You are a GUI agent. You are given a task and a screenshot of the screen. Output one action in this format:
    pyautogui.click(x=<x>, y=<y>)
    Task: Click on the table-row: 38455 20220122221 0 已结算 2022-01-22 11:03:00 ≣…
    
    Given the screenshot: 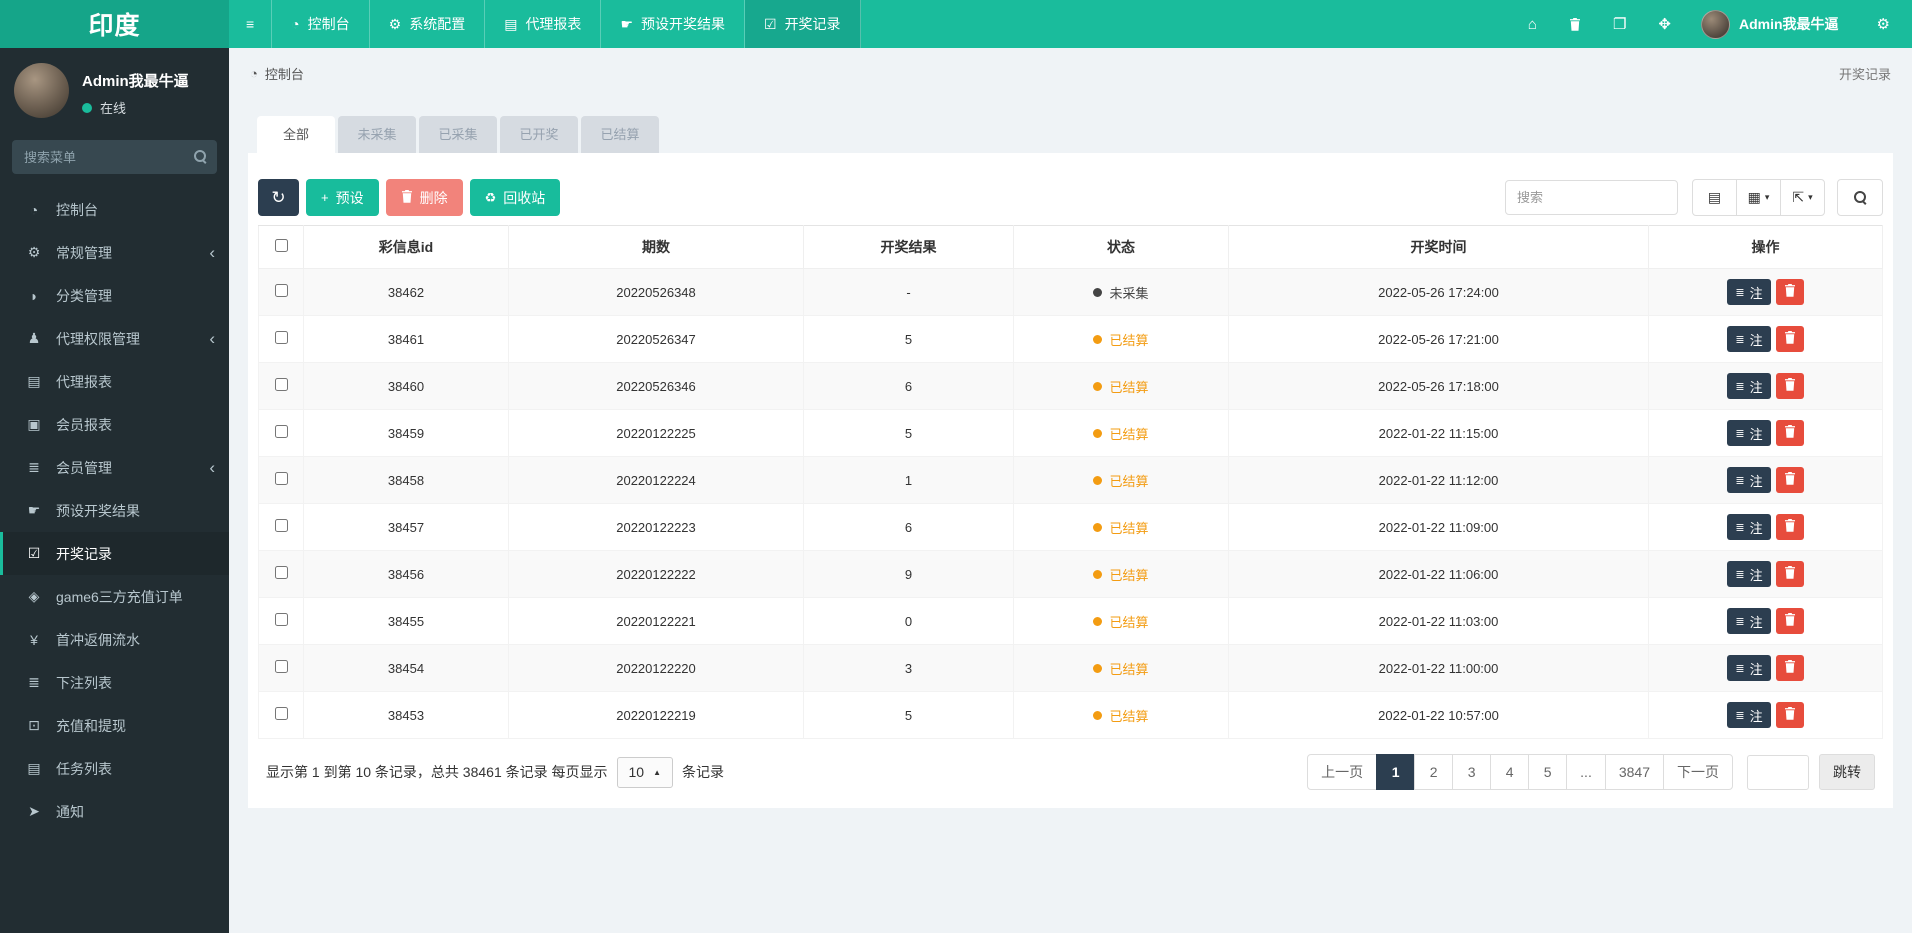 What is the action you would take?
    pyautogui.click(x=1070, y=621)
    